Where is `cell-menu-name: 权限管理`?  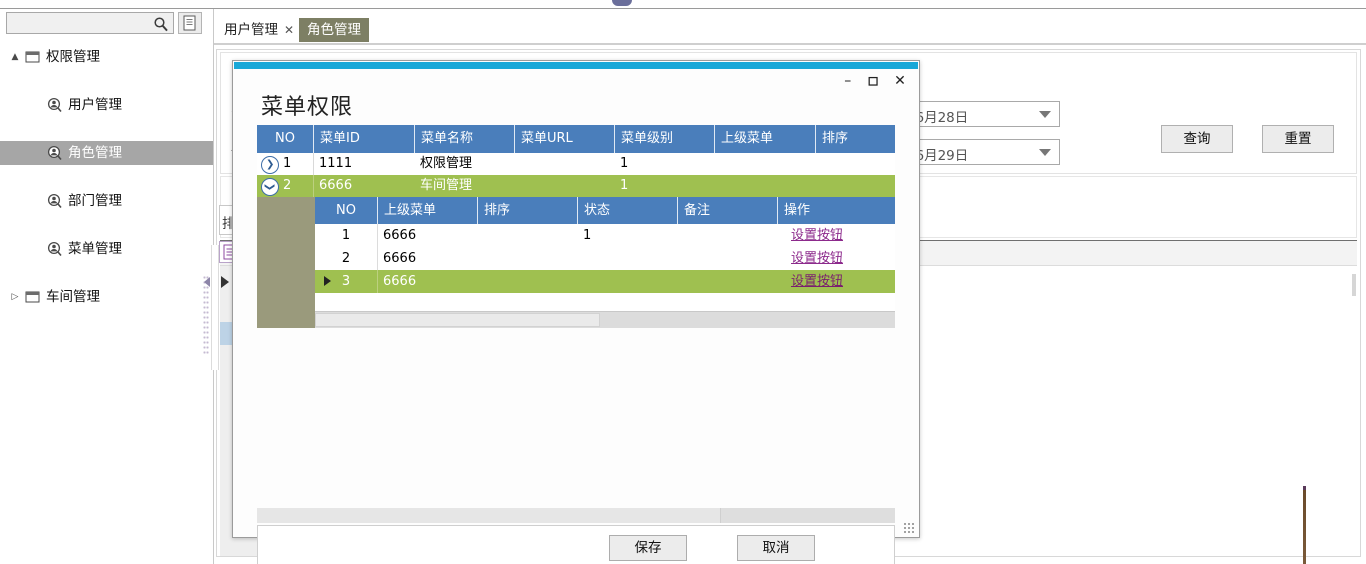 cell-menu-name: 权限管理 is located at coordinates (446, 163).